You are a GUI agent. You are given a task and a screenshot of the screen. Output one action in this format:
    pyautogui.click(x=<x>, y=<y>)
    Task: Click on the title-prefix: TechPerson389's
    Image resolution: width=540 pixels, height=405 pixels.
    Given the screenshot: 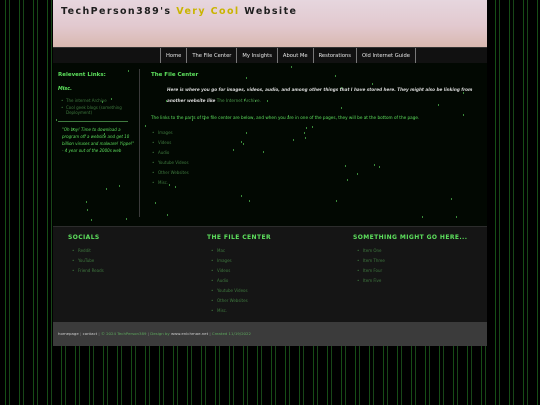 What is the action you would take?
    pyautogui.click(x=116, y=11)
    